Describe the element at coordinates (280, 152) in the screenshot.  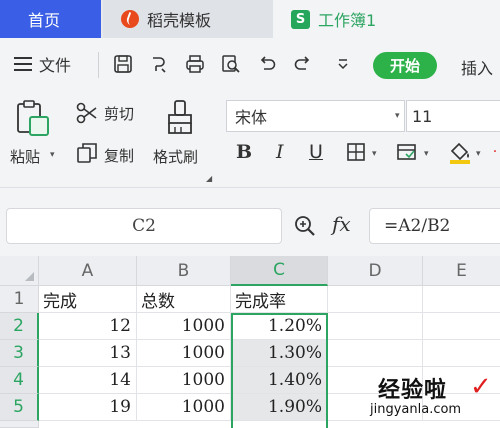
I see `italic-button: I` at that location.